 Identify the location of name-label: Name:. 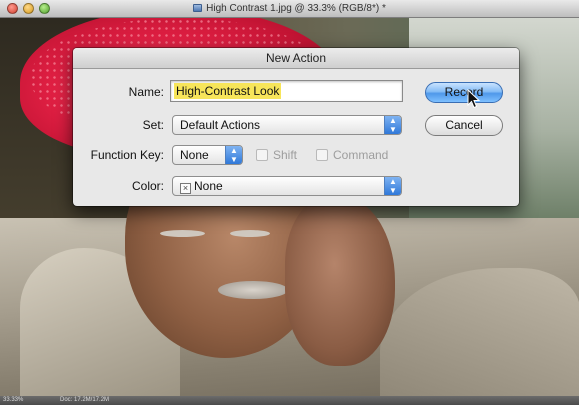
(146, 92).